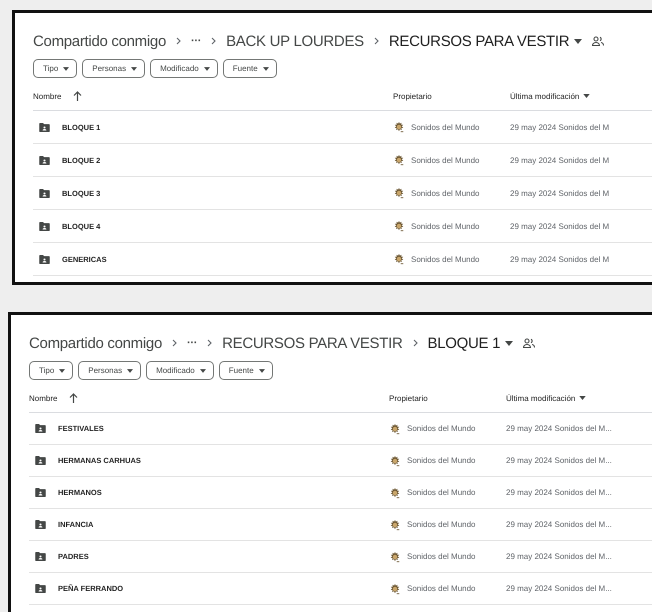 Image resolution: width=652 pixels, height=612 pixels. Describe the element at coordinates (312, 343) in the screenshot. I see `breadcrumb-link: RECURSOS PARA VESTIR` at that location.